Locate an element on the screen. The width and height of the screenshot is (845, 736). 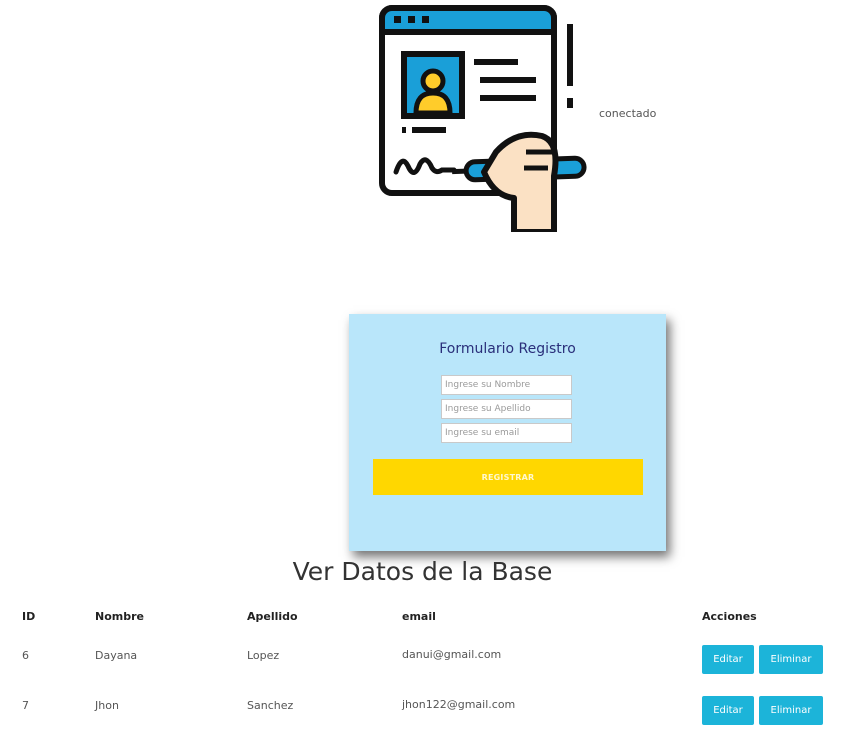
column-header-nombre: Nombre is located at coordinates (119, 616).